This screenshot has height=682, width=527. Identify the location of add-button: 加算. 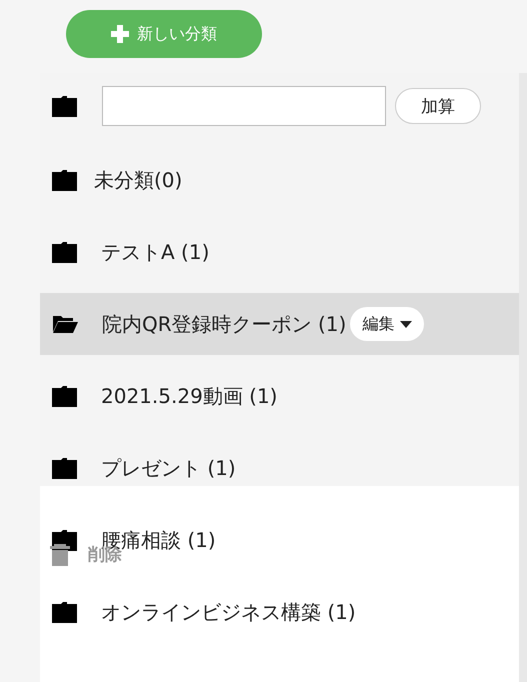
(438, 106).